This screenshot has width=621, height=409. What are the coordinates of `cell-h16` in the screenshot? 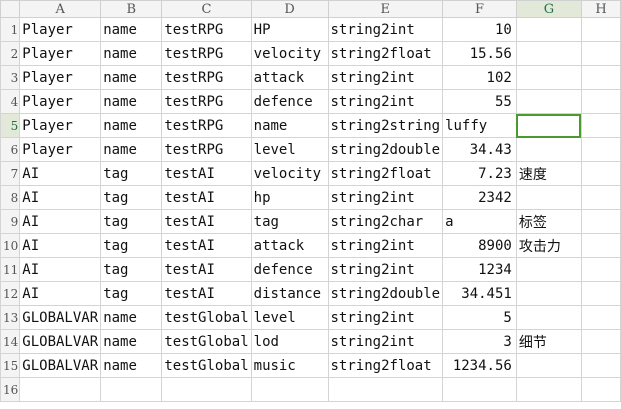 It's located at (600, 389).